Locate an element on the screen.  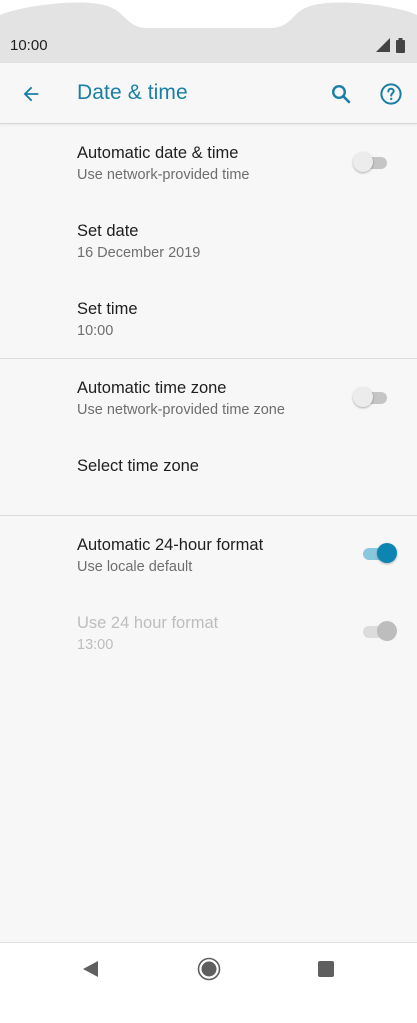
setting-title: Set time is located at coordinates (107, 309).